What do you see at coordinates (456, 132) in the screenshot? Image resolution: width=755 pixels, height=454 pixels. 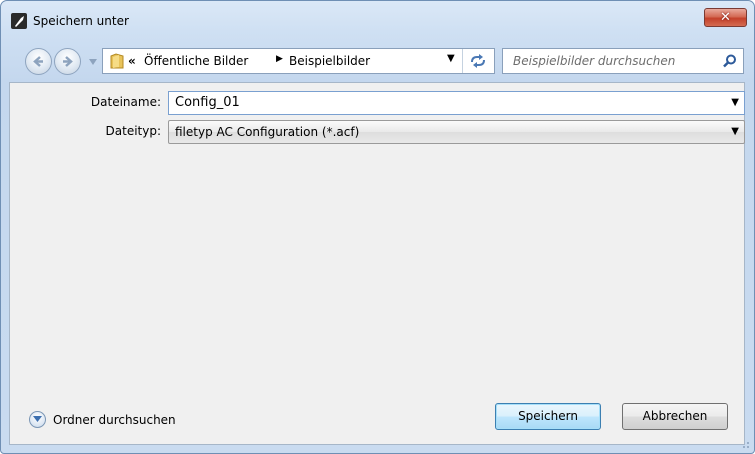 I see `filetype-select: filetyp AC Configuration (*.acf) ▼` at bounding box center [456, 132].